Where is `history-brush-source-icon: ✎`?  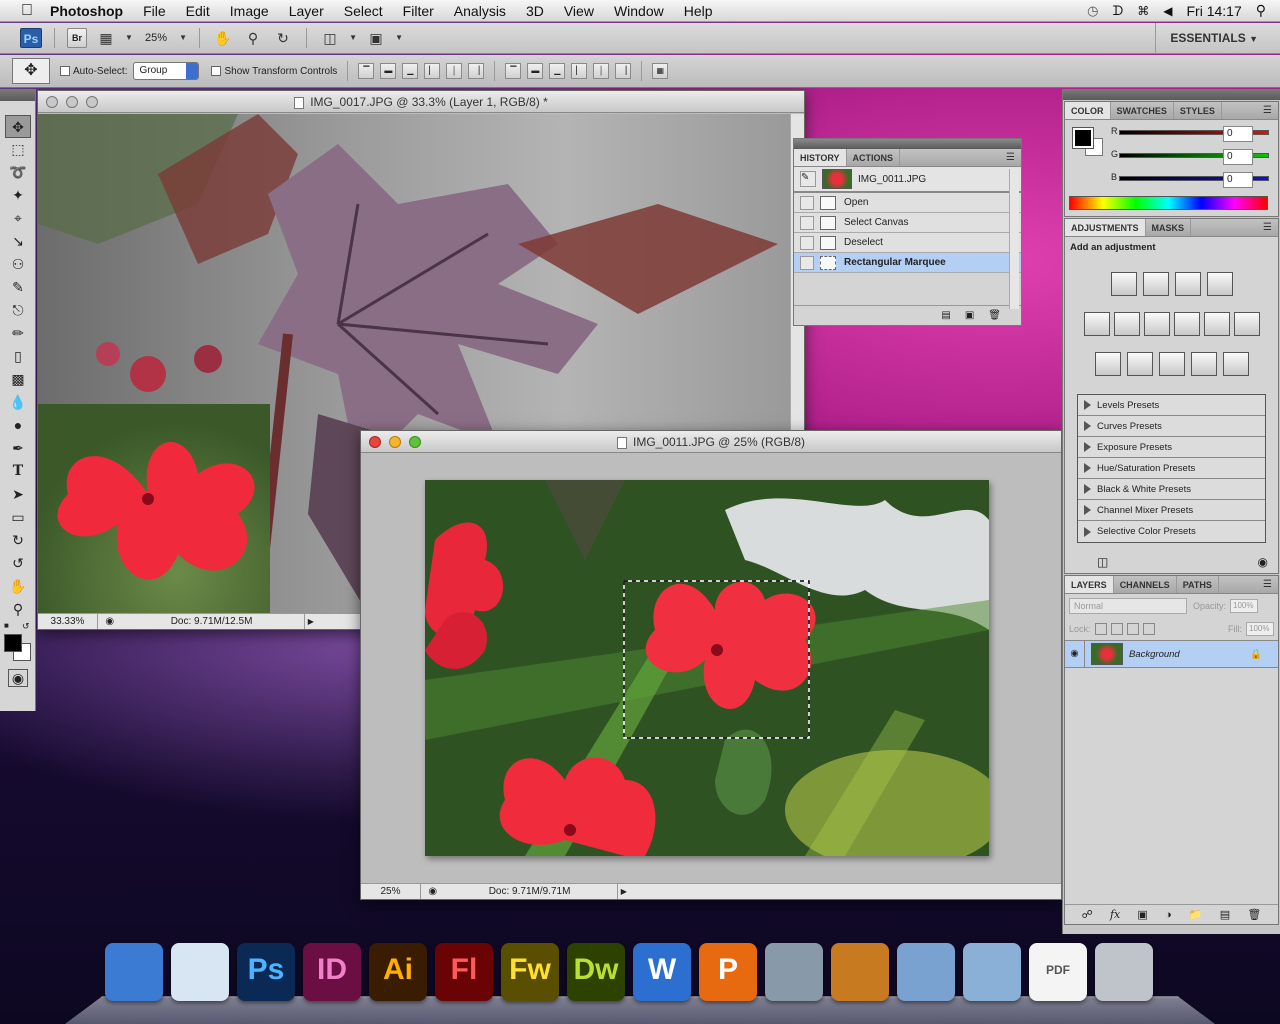
history-brush-source-icon: ✎ is located at coordinates (808, 179).